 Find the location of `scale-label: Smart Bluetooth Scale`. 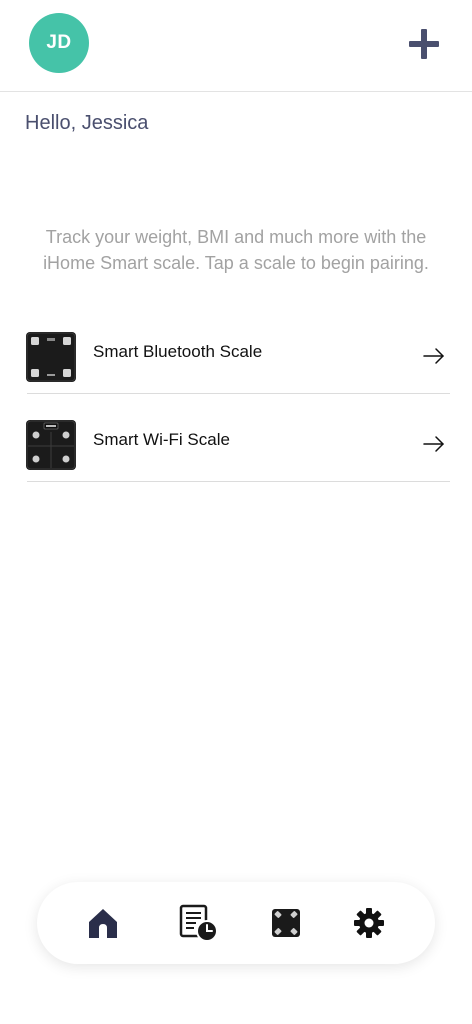

scale-label: Smart Bluetooth Scale is located at coordinates (178, 351).